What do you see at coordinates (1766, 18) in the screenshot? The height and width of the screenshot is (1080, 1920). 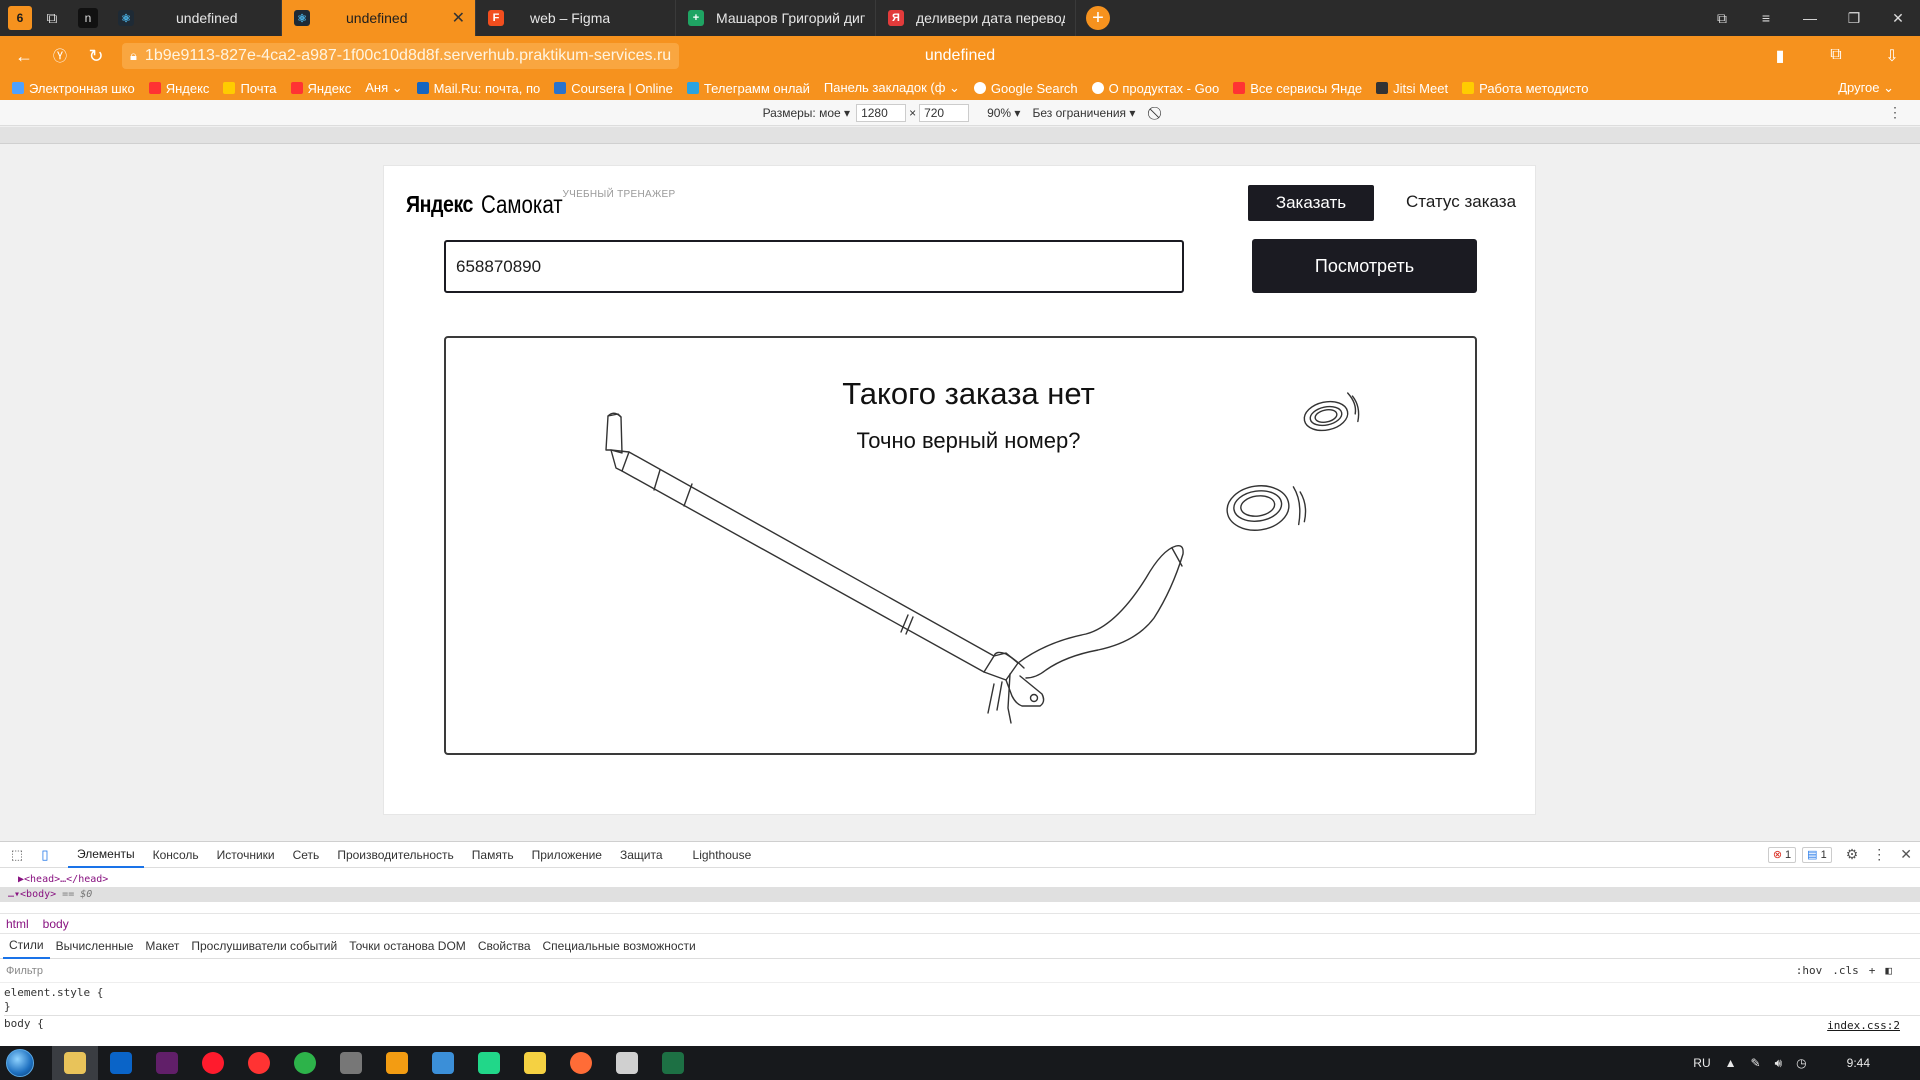 I see `menu-icon: ≡` at bounding box center [1766, 18].